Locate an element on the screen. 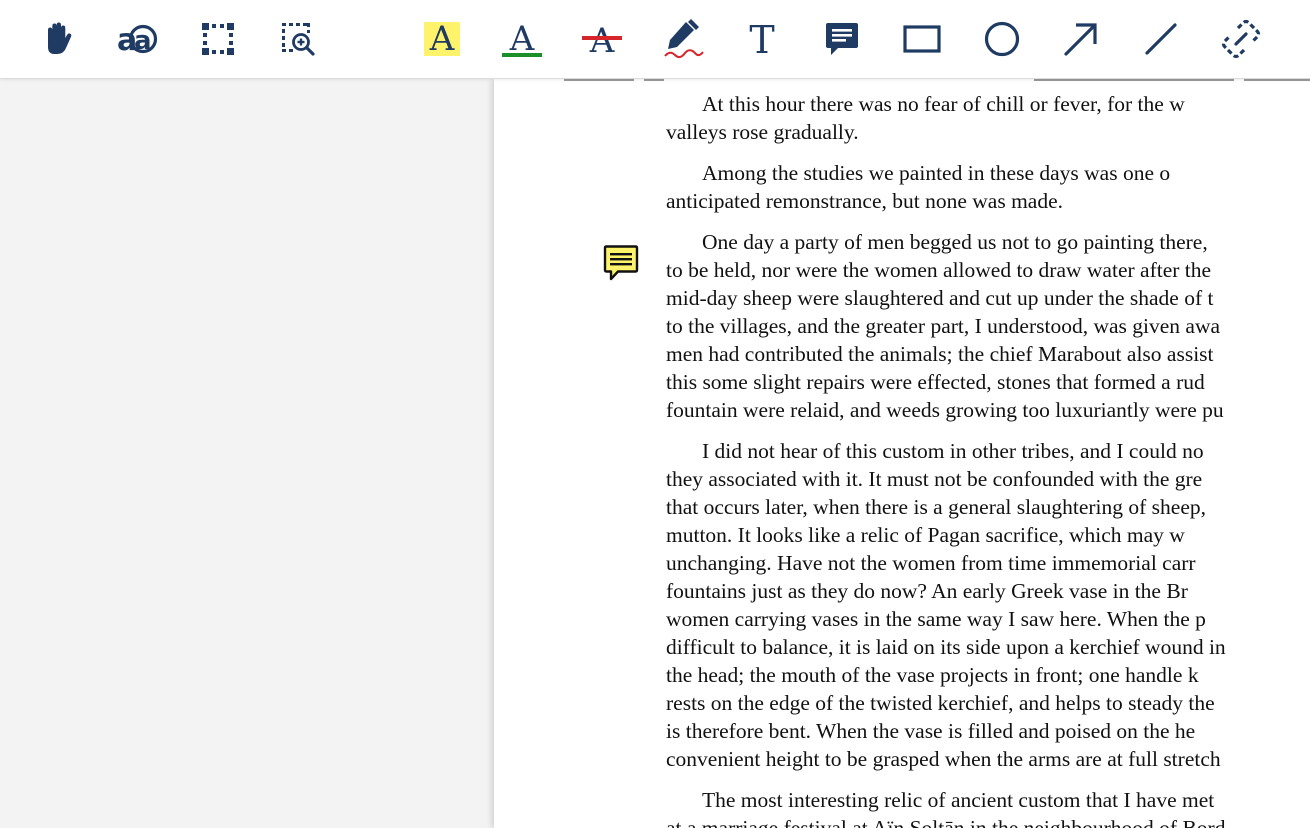  link-tool-button is located at coordinates (1241, 39).